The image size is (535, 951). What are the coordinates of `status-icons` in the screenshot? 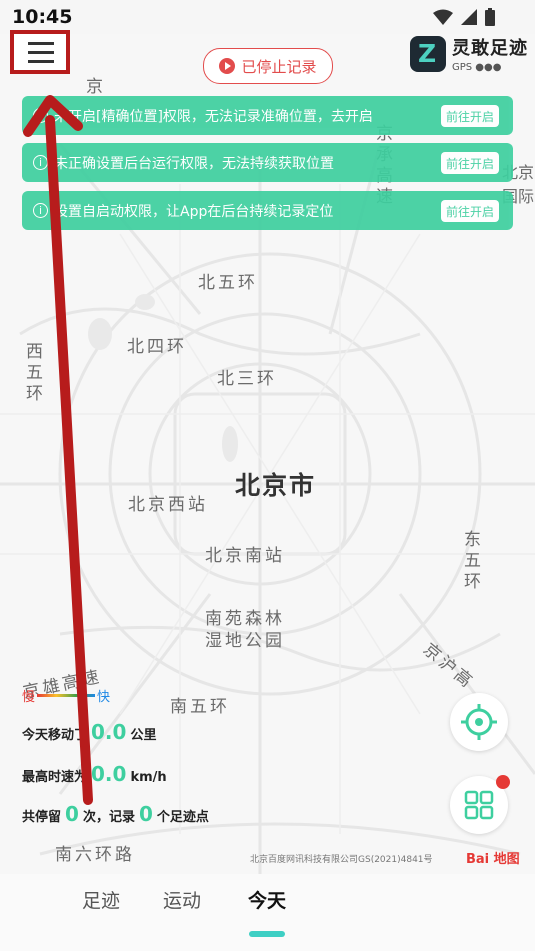 It's located at (464, 17).